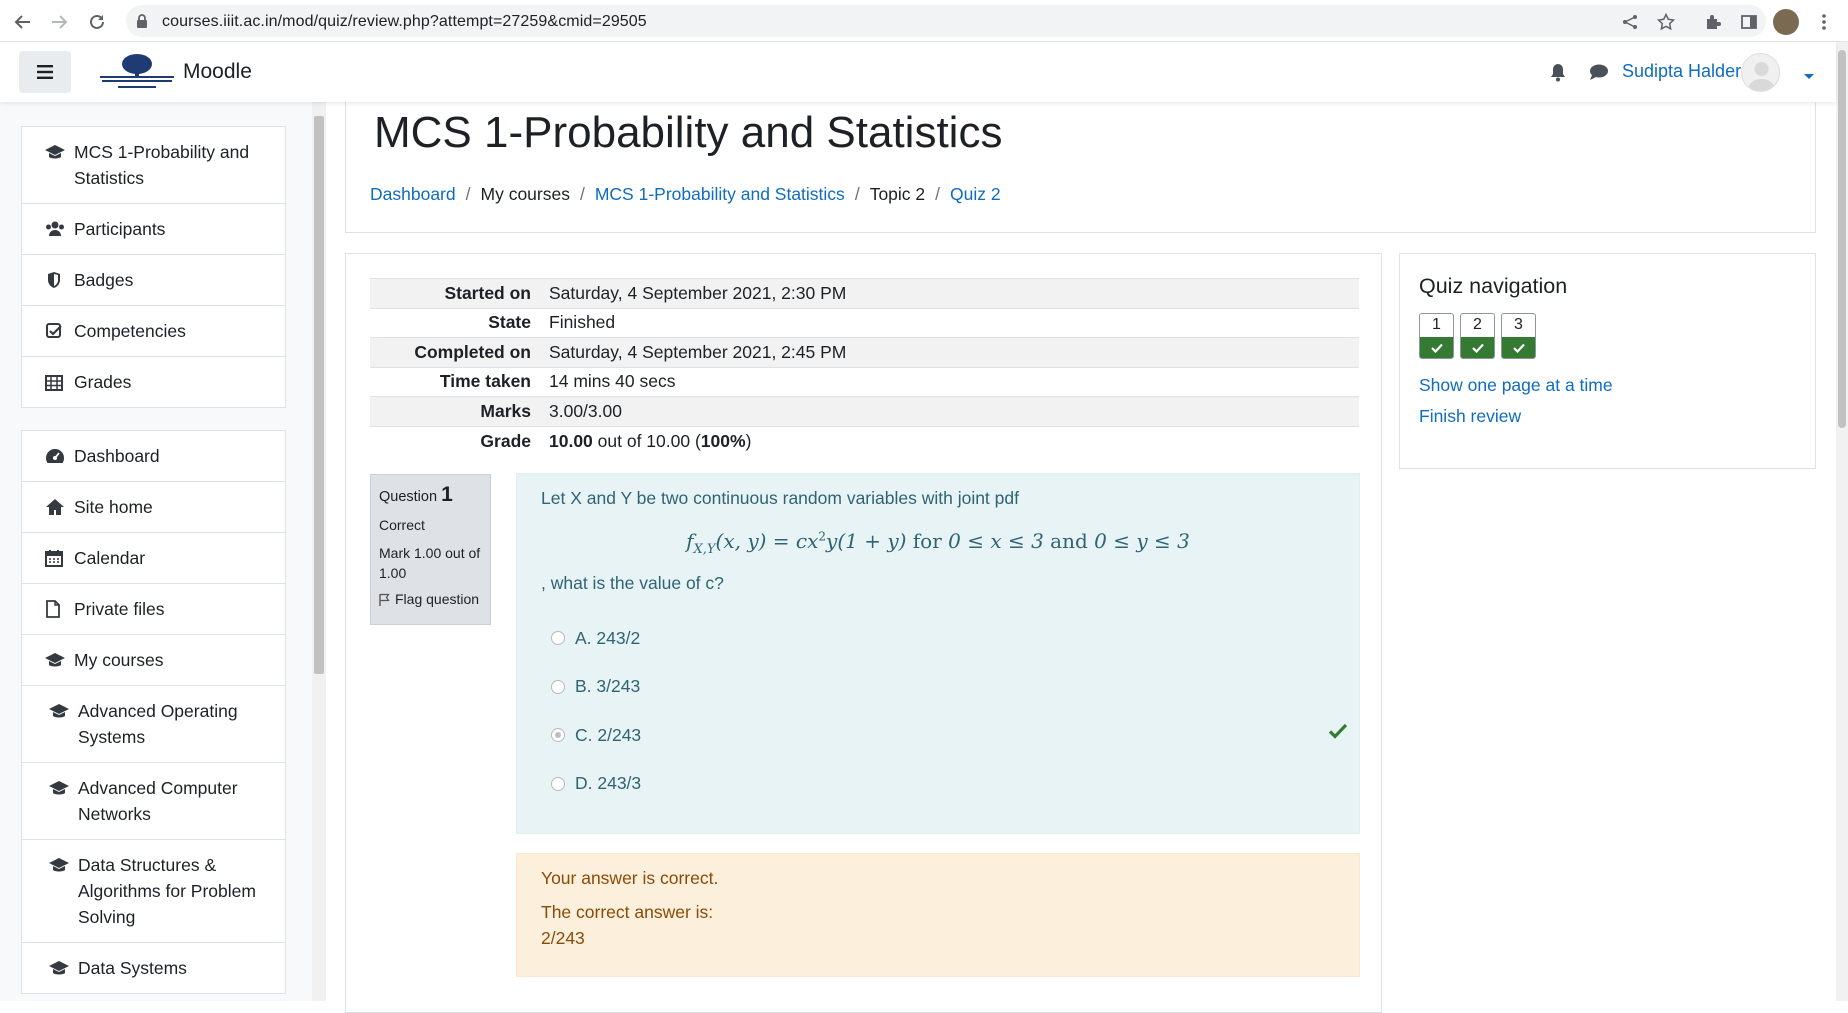 The height and width of the screenshot is (1013, 1848). Describe the element at coordinates (1760, 72) in the screenshot. I see `user-avatar` at that location.